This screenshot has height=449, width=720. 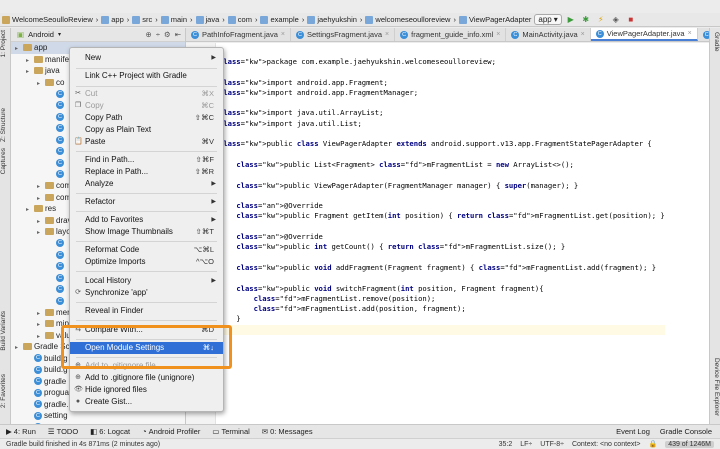 What do you see at coordinates (146, 184) in the screenshot?
I see `menu-item: Analyze ▶` at bounding box center [146, 184].